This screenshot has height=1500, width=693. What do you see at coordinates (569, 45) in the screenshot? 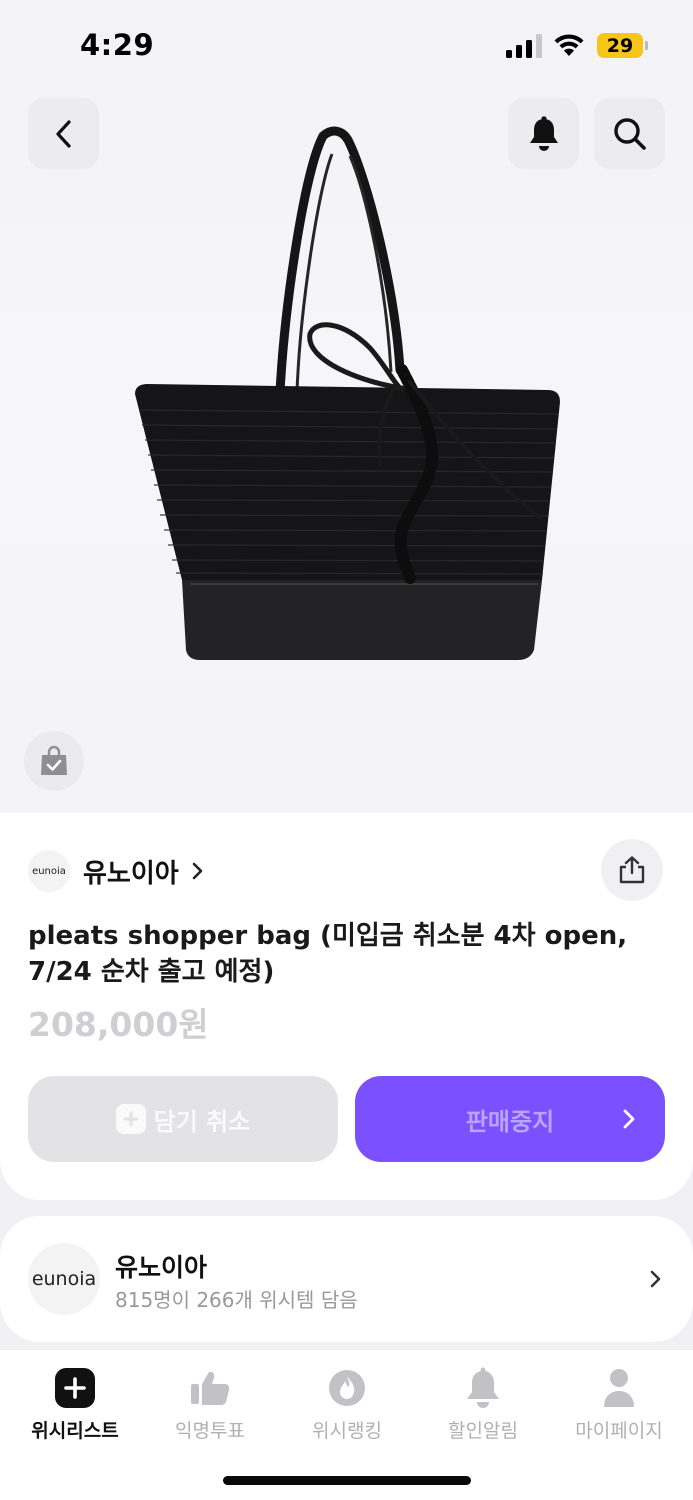
I see `wifi-icon` at bounding box center [569, 45].